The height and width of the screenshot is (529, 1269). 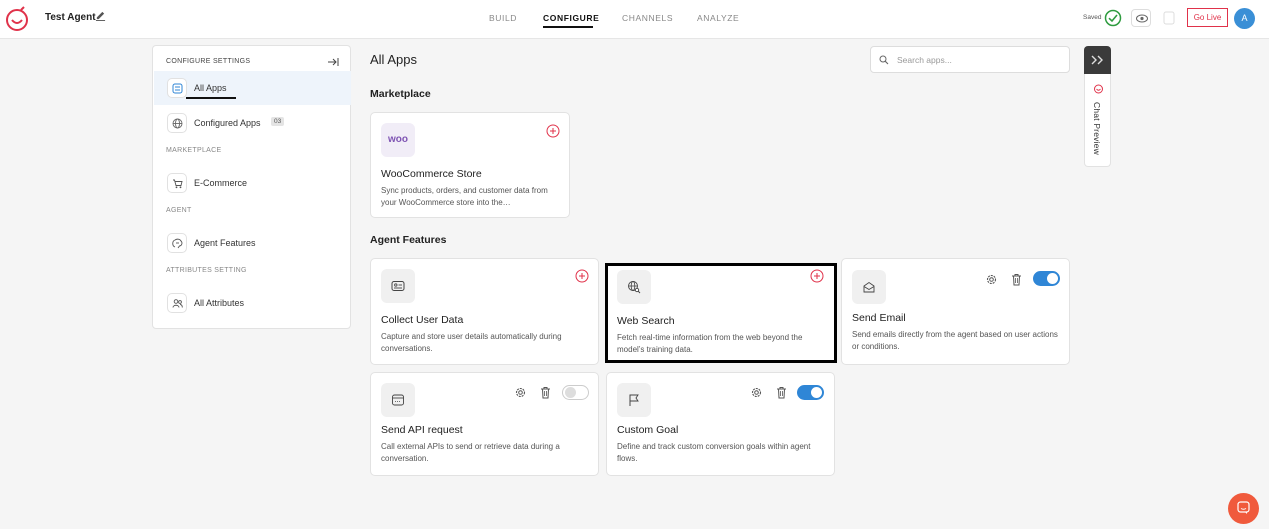 I want to click on active-tab-underline, so click(x=568, y=27).